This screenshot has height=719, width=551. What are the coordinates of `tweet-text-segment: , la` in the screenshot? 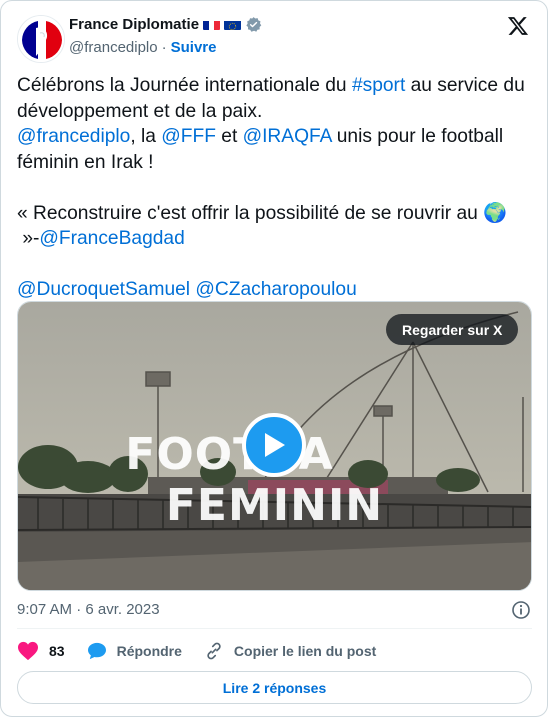 It's located at (146, 136).